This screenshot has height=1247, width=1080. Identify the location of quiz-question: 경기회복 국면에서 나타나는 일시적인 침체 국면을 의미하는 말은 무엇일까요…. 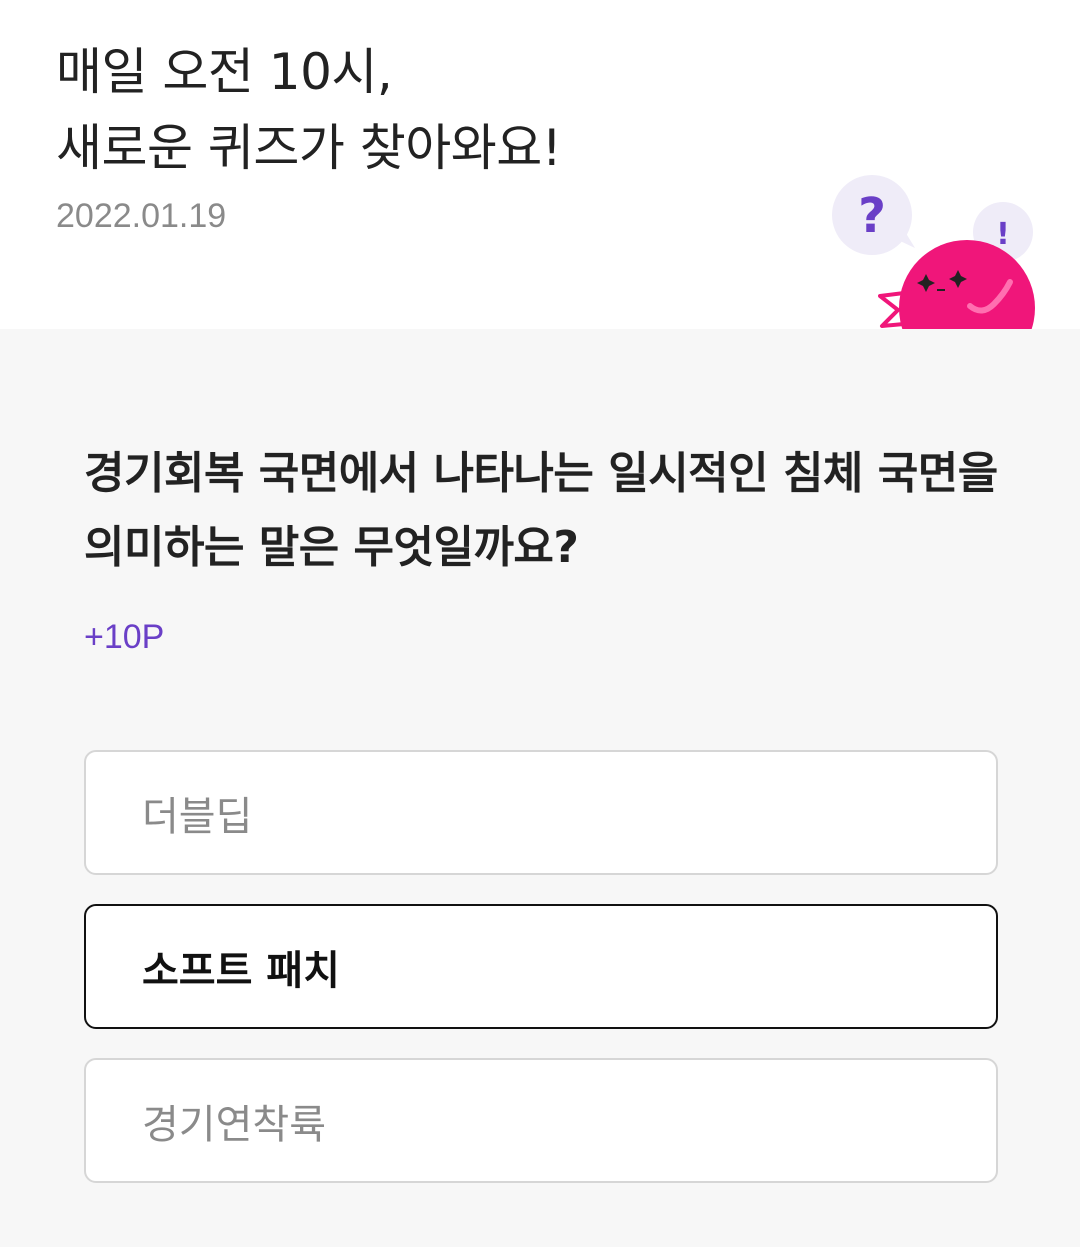
(541, 510).